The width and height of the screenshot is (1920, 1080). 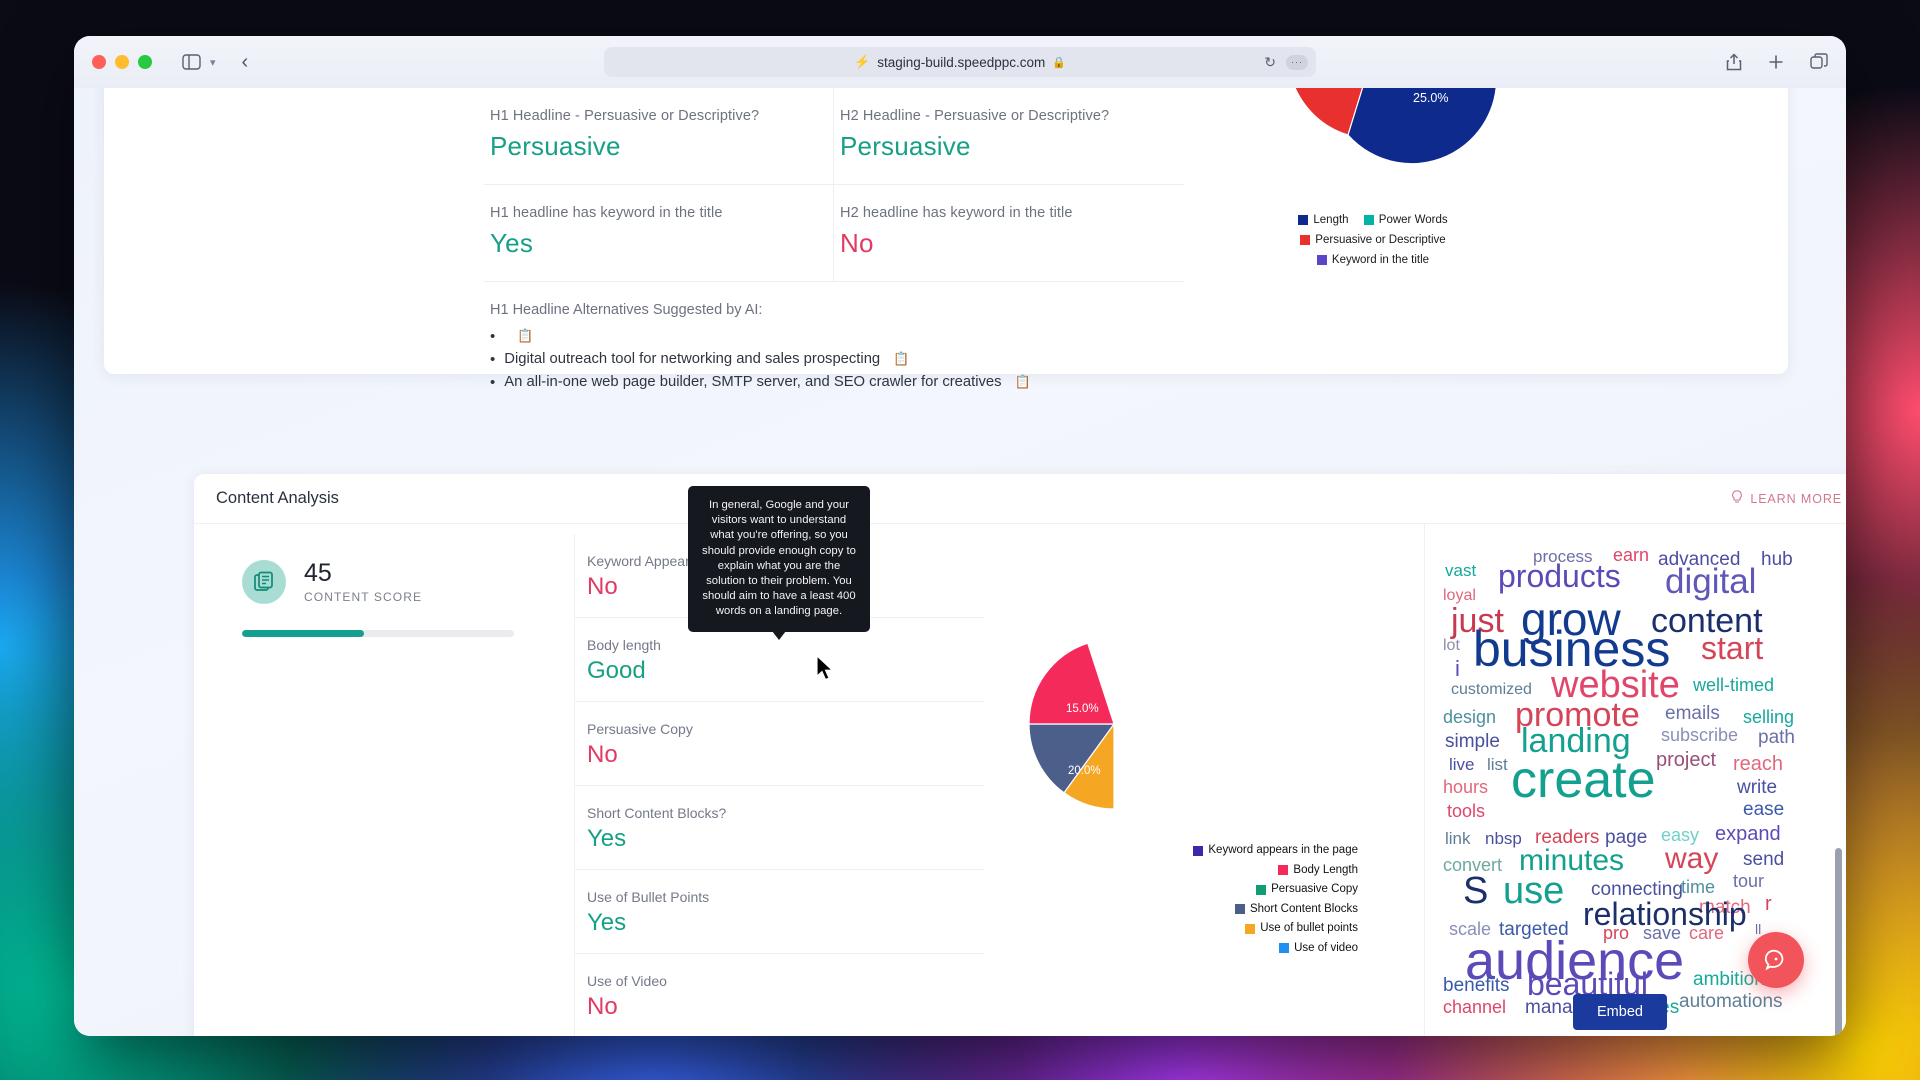 What do you see at coordinates (1174, 911) in the screenshot?
I see `legend-item-short-content-blocks: Short Content Blocks` at bounding box center [1174, 911].